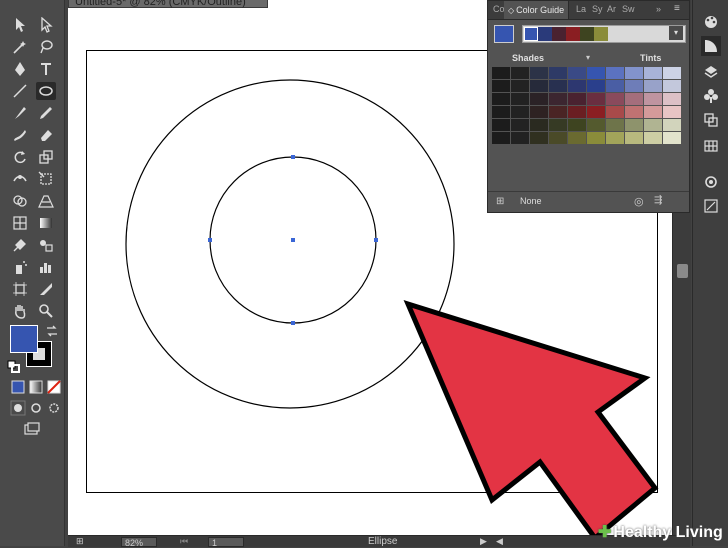 The height and width of the screenshot is (548, 728). Describe the element at coordinates (46, 267) in the screenshot. I see `column-graph-tool-icon` at that location.